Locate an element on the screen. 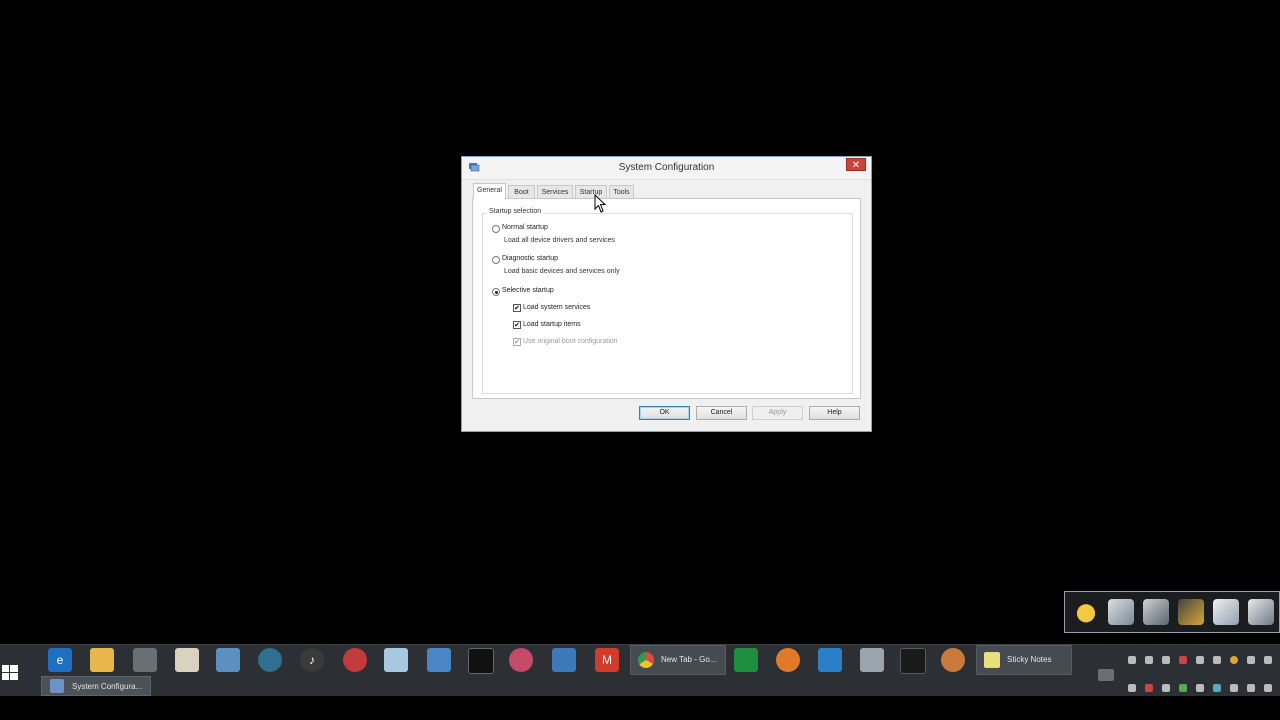 Image resolution: width=1280 pixels, height=720 pixels. use-original-boot-checkbox: ✔ is located at coordinates (517, 342).